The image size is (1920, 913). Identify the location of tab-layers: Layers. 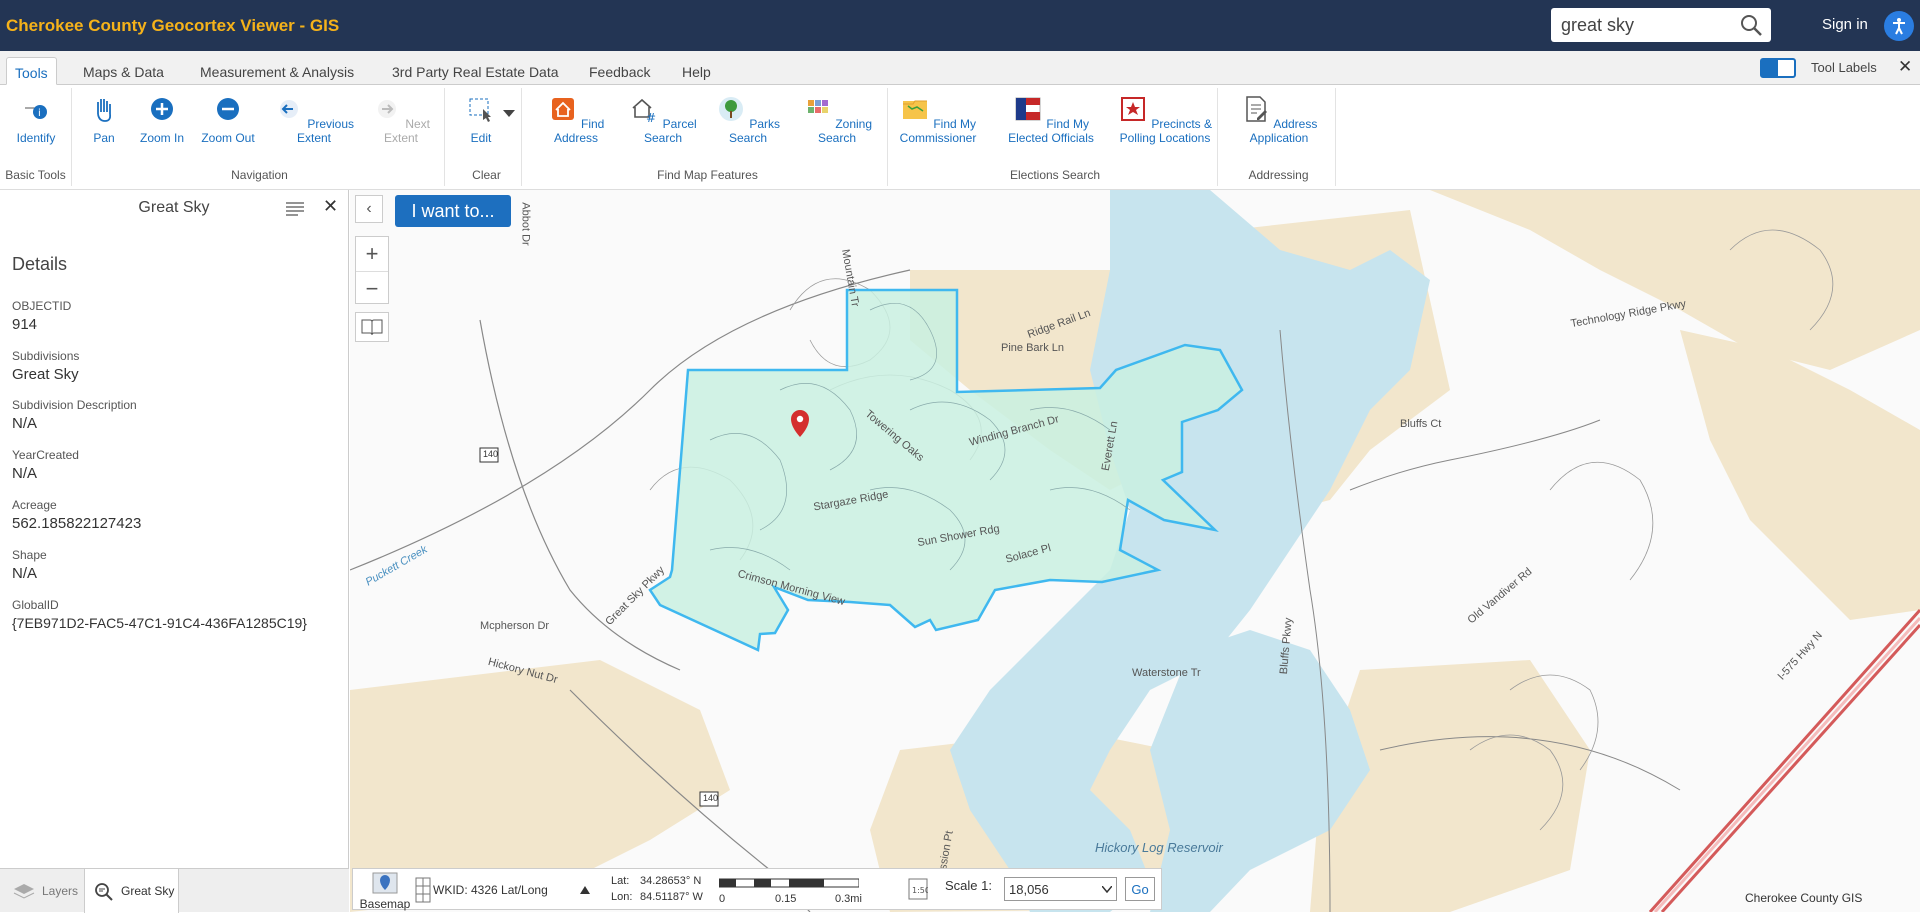
(42, 891).